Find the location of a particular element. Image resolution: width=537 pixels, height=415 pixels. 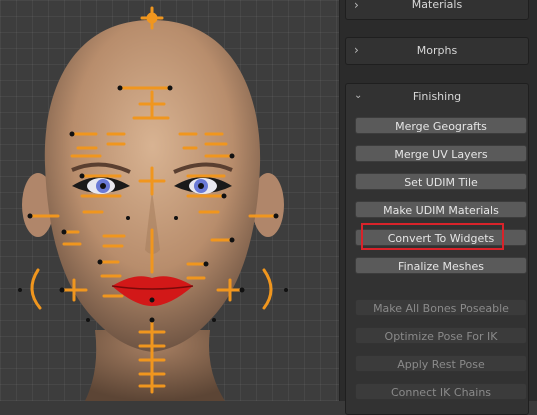

convert-to-widgets-button: Convert To Widgets is located at coordinates (441, 237).